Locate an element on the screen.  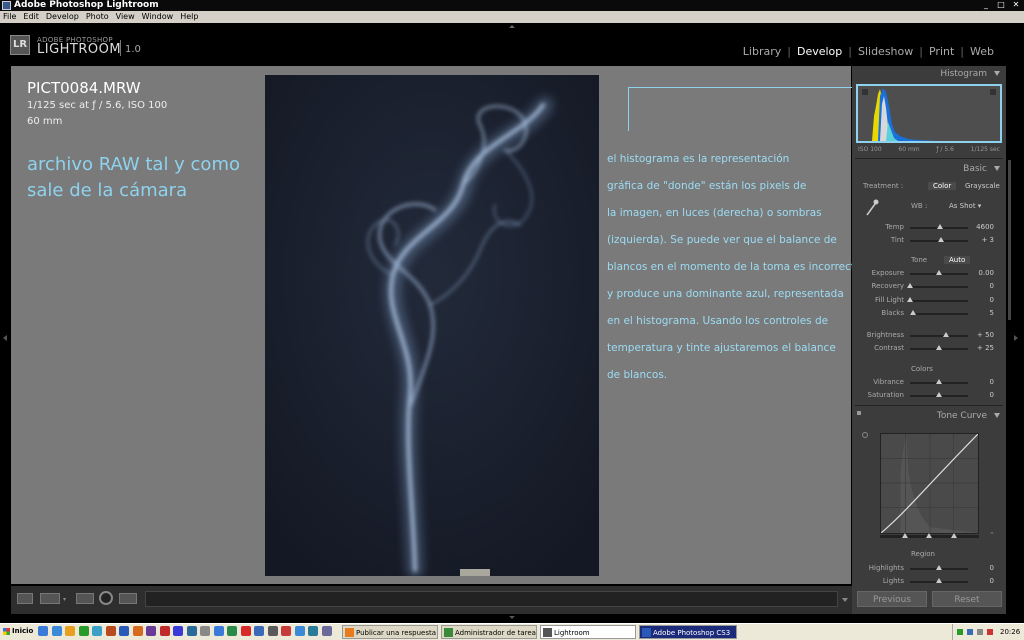
before-after-icon is located at coordinates (50, 598).